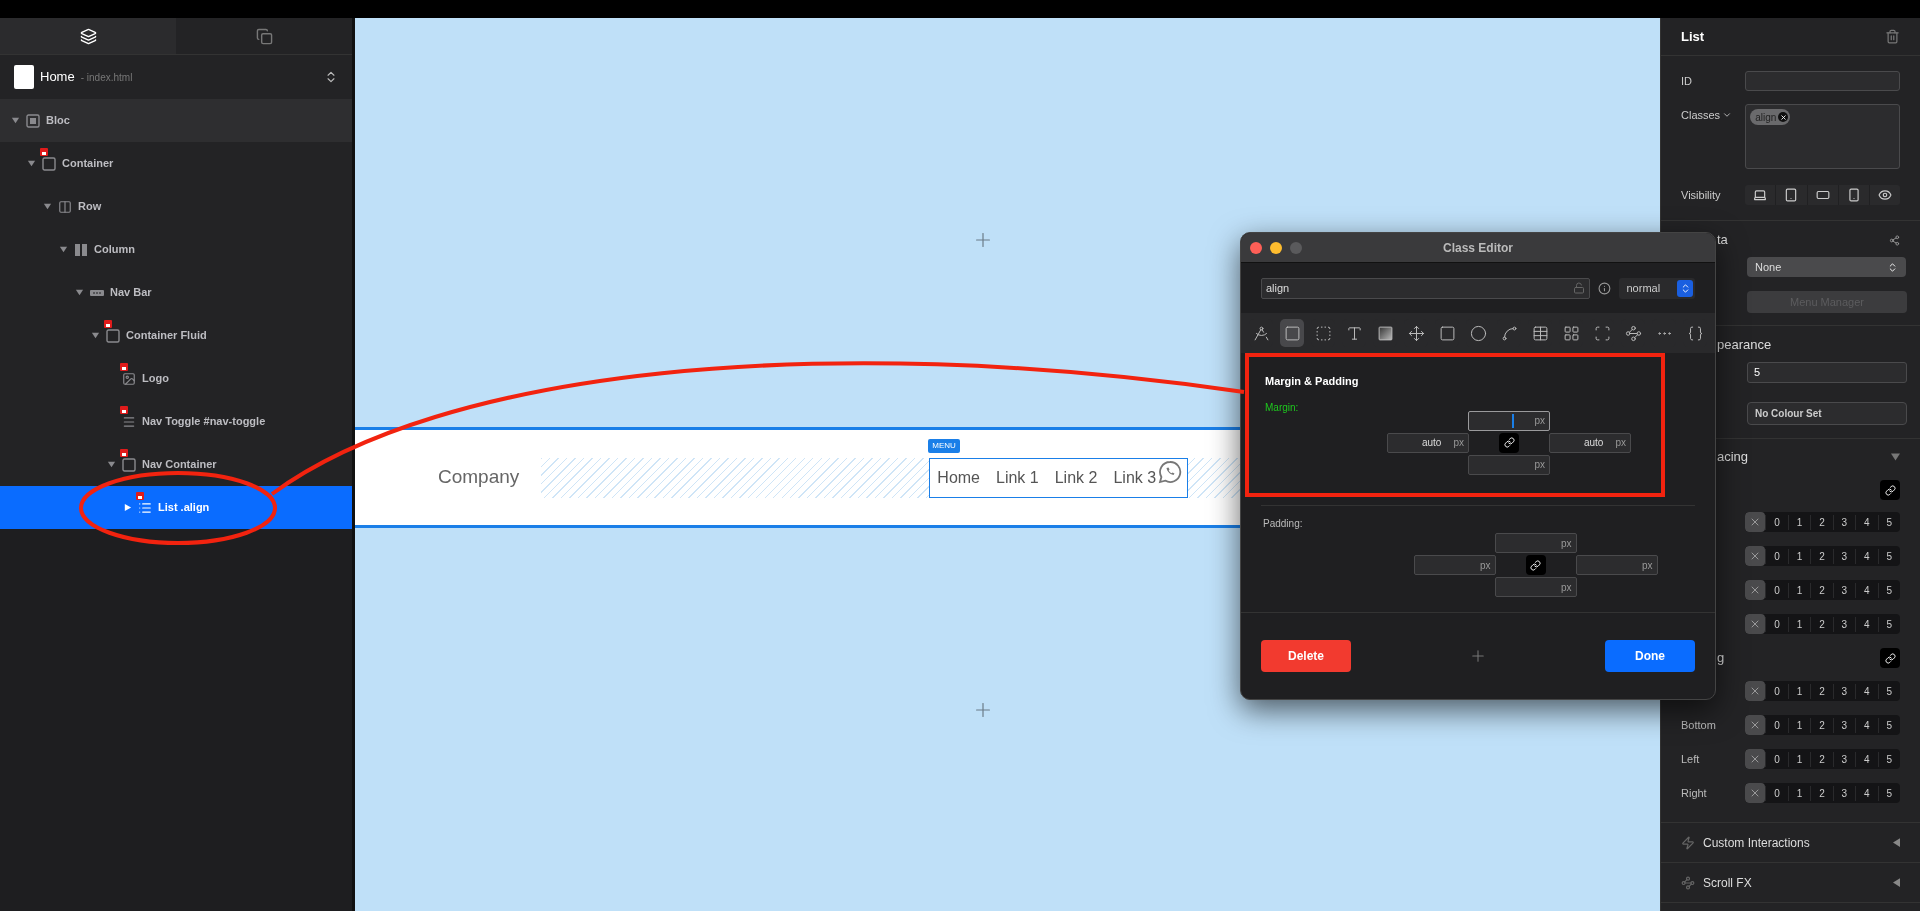 The image size is (1920, 911). I want to click on opacity-field: 5, so click(1827, 372).